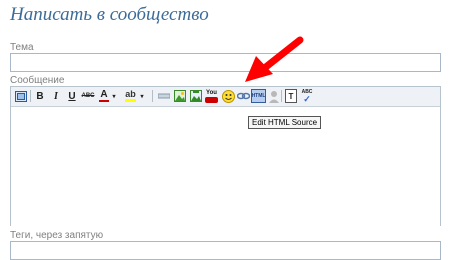 This screenshot has height=260, width=450. I want to click on smiley-icon, so click(228, 96).